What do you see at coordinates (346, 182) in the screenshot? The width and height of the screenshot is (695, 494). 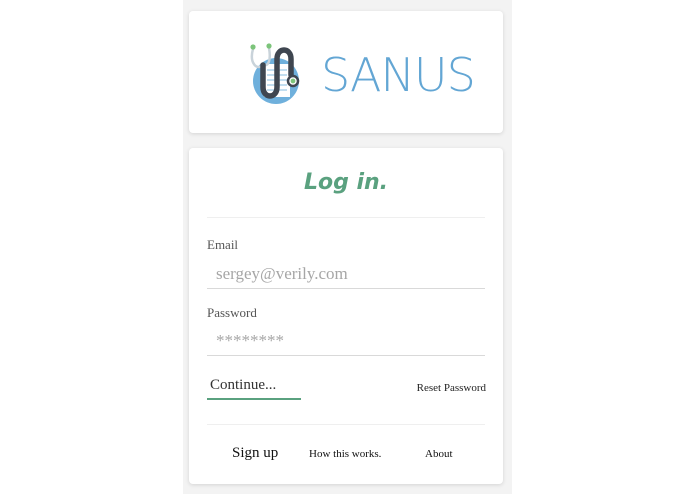 I see `login-title: Log in.` at bounding box center [346, 182].